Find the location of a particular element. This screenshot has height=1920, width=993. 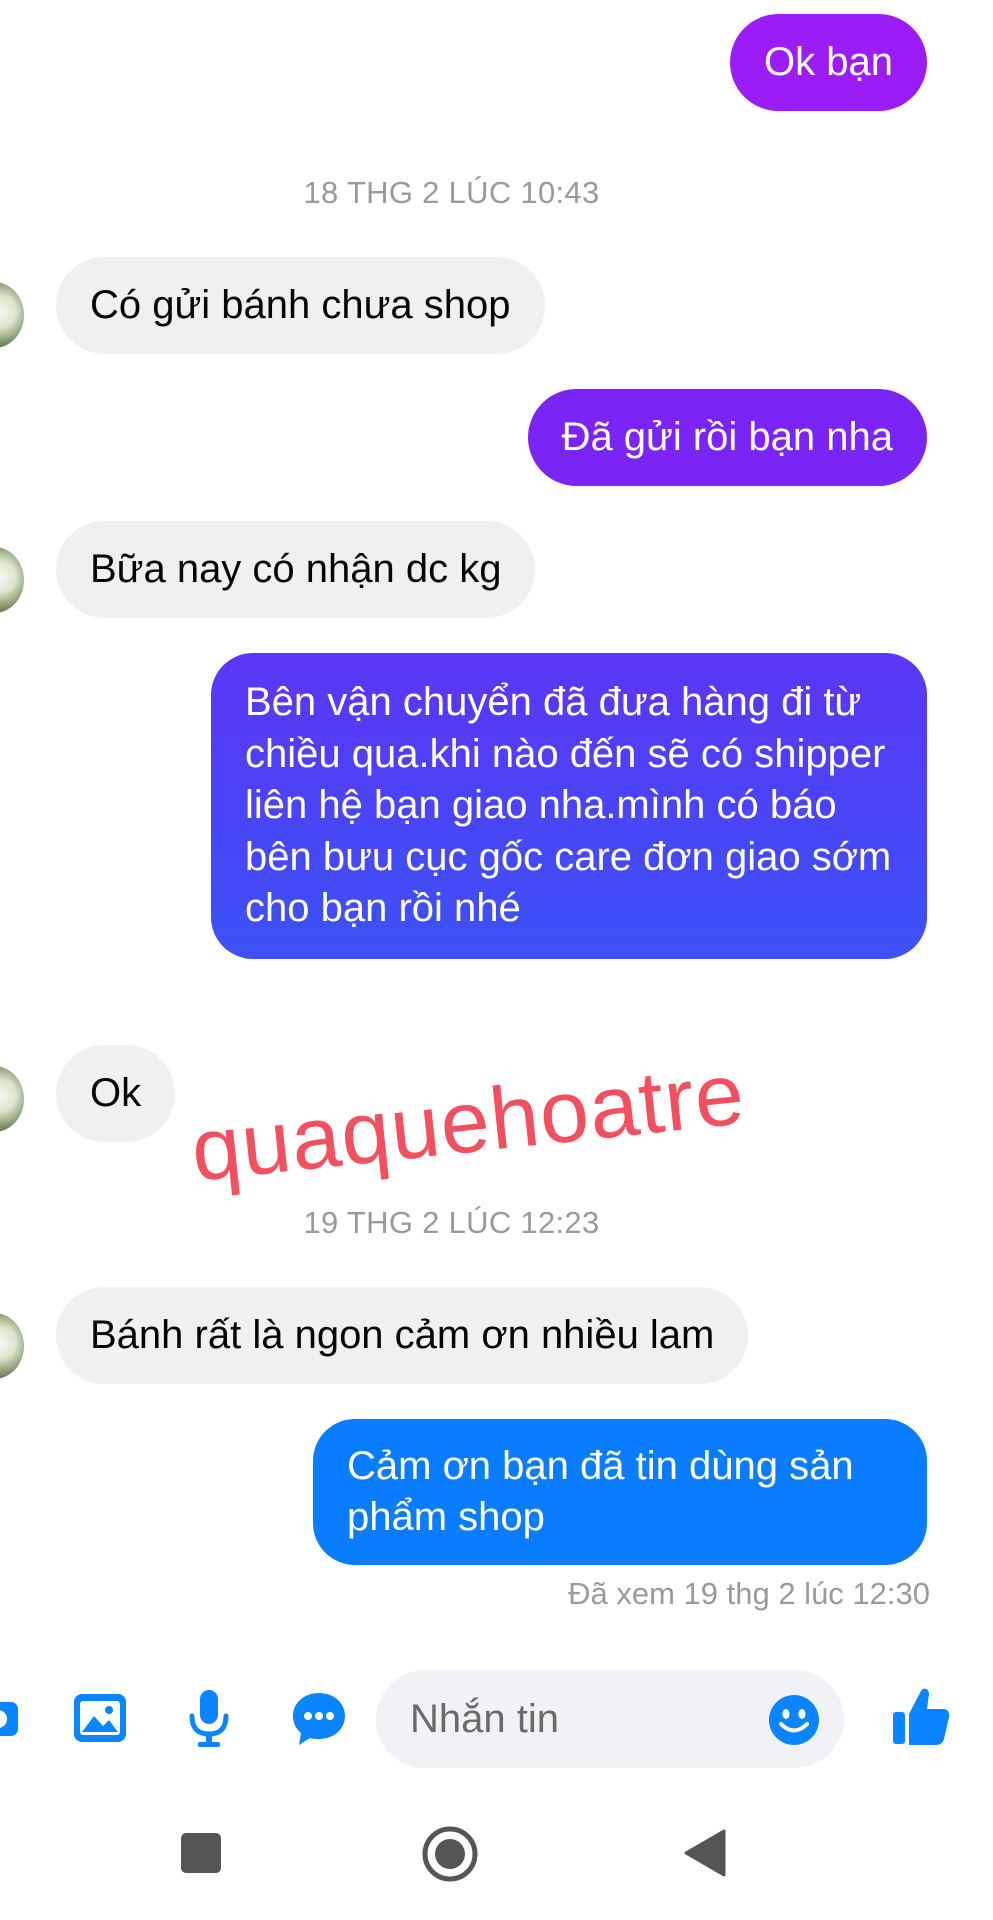

message-outgoing: Cảm ơn bạn đã tin dùng sản phẩm shop is located at coordinates (620, 1492).